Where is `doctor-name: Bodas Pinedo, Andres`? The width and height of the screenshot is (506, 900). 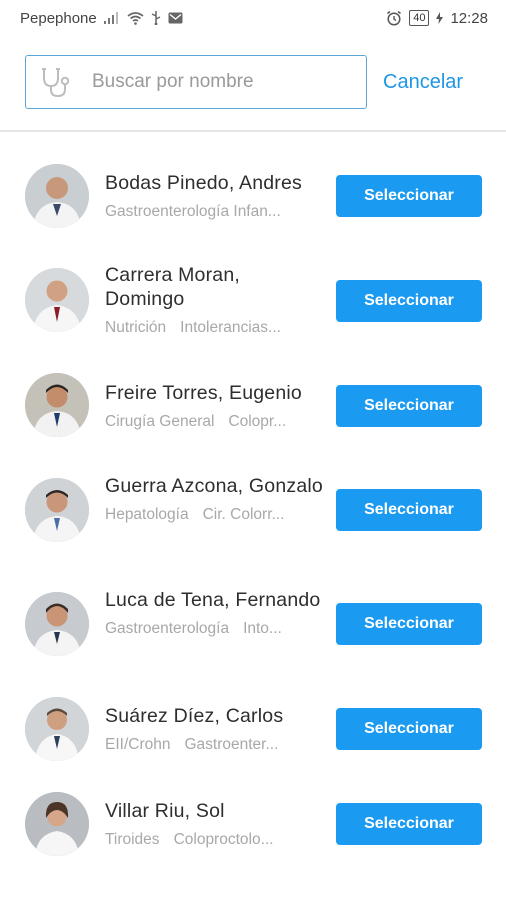
doctor-name: Bodas Pinedo, Andres is located at coordinates (203, 183).